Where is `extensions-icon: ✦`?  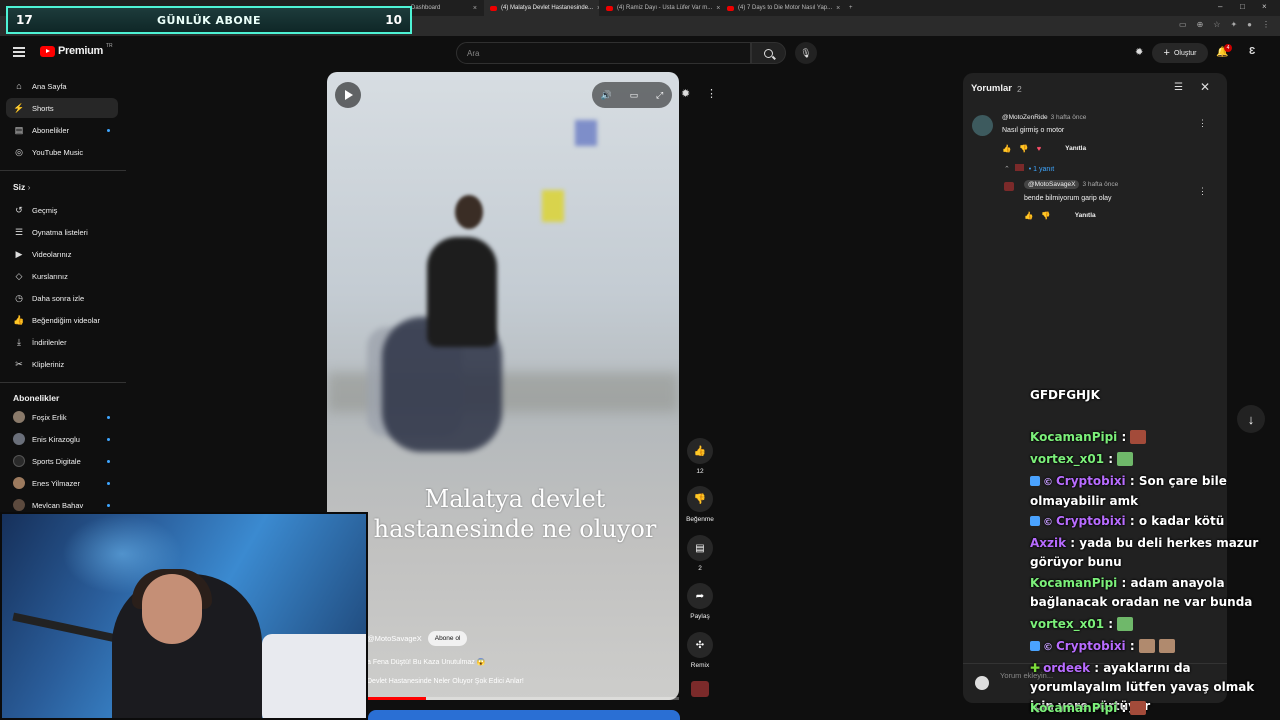
extensions-icon: ✦ is located at coordinates (1233, 24).